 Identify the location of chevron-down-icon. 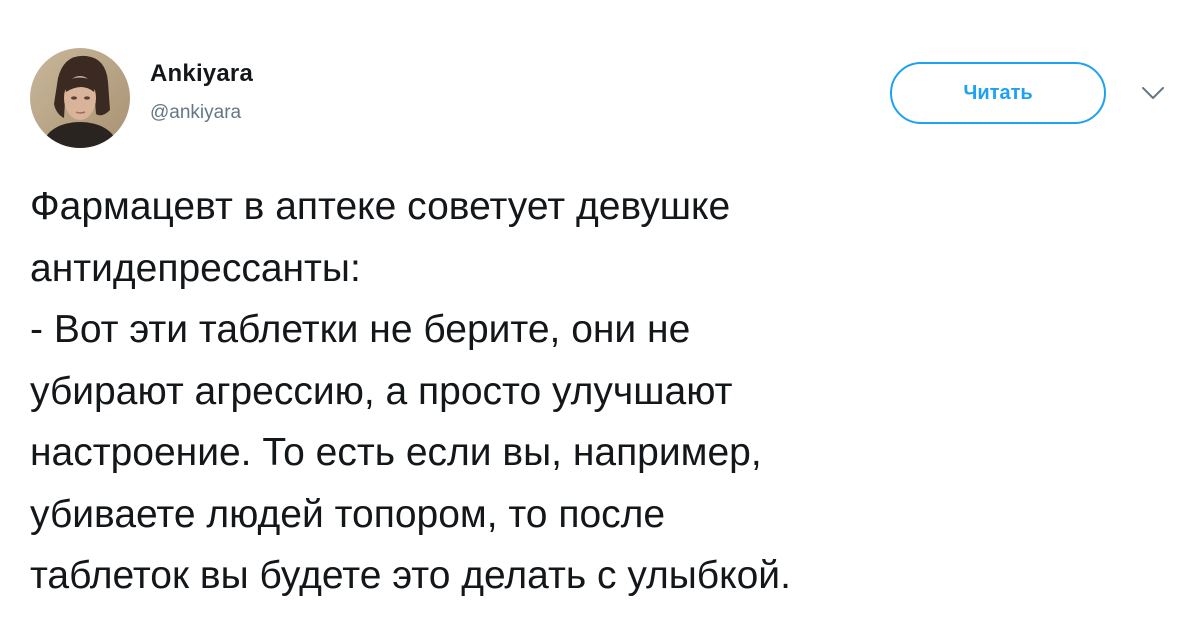
(1153, 93).